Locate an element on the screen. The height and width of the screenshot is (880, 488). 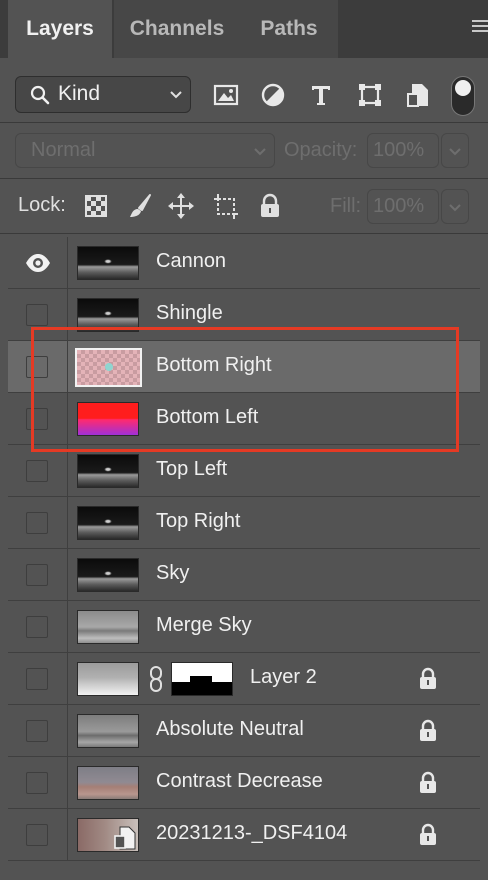
filter-kind-select: Kind is located at coordinates (103, 94).